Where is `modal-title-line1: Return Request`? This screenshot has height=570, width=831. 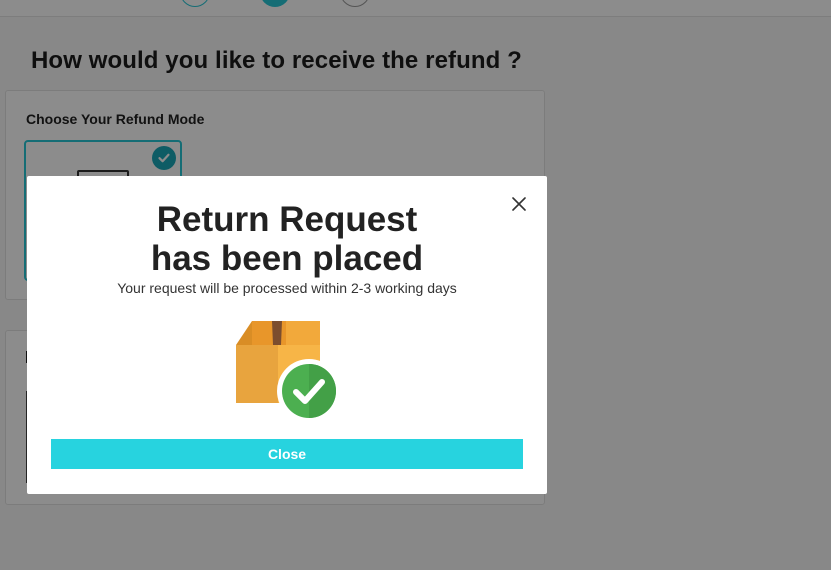
modal-title-line1: Return Request is located at coordinates (287, 219).